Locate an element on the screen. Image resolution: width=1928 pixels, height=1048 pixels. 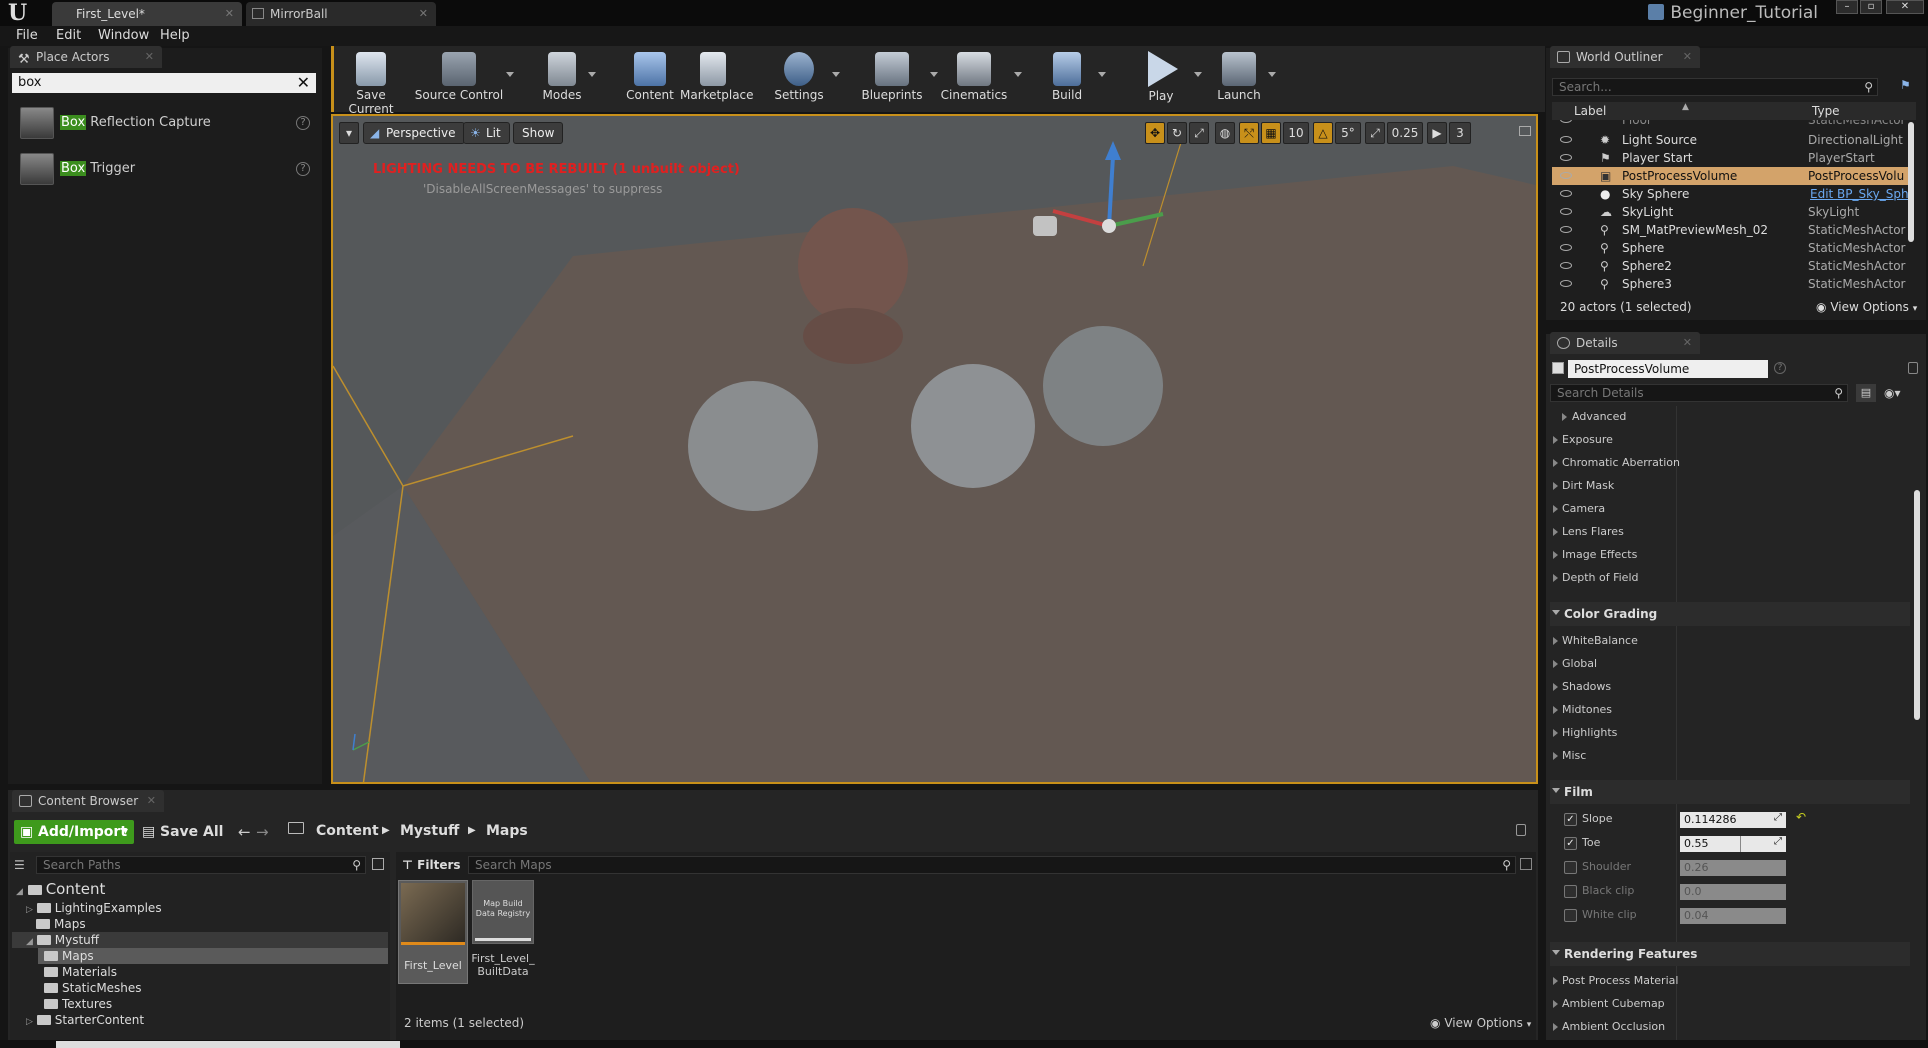
tab-world-outliner: World Outliner ✕ is located at coordinates (1625, 57).